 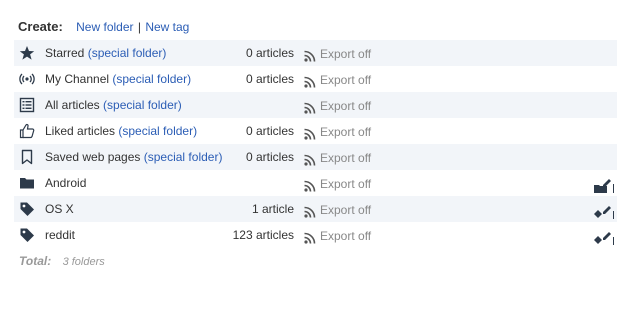 I want to click on create-bar: Create: New folder | New tag, so click(x=103, y=26).